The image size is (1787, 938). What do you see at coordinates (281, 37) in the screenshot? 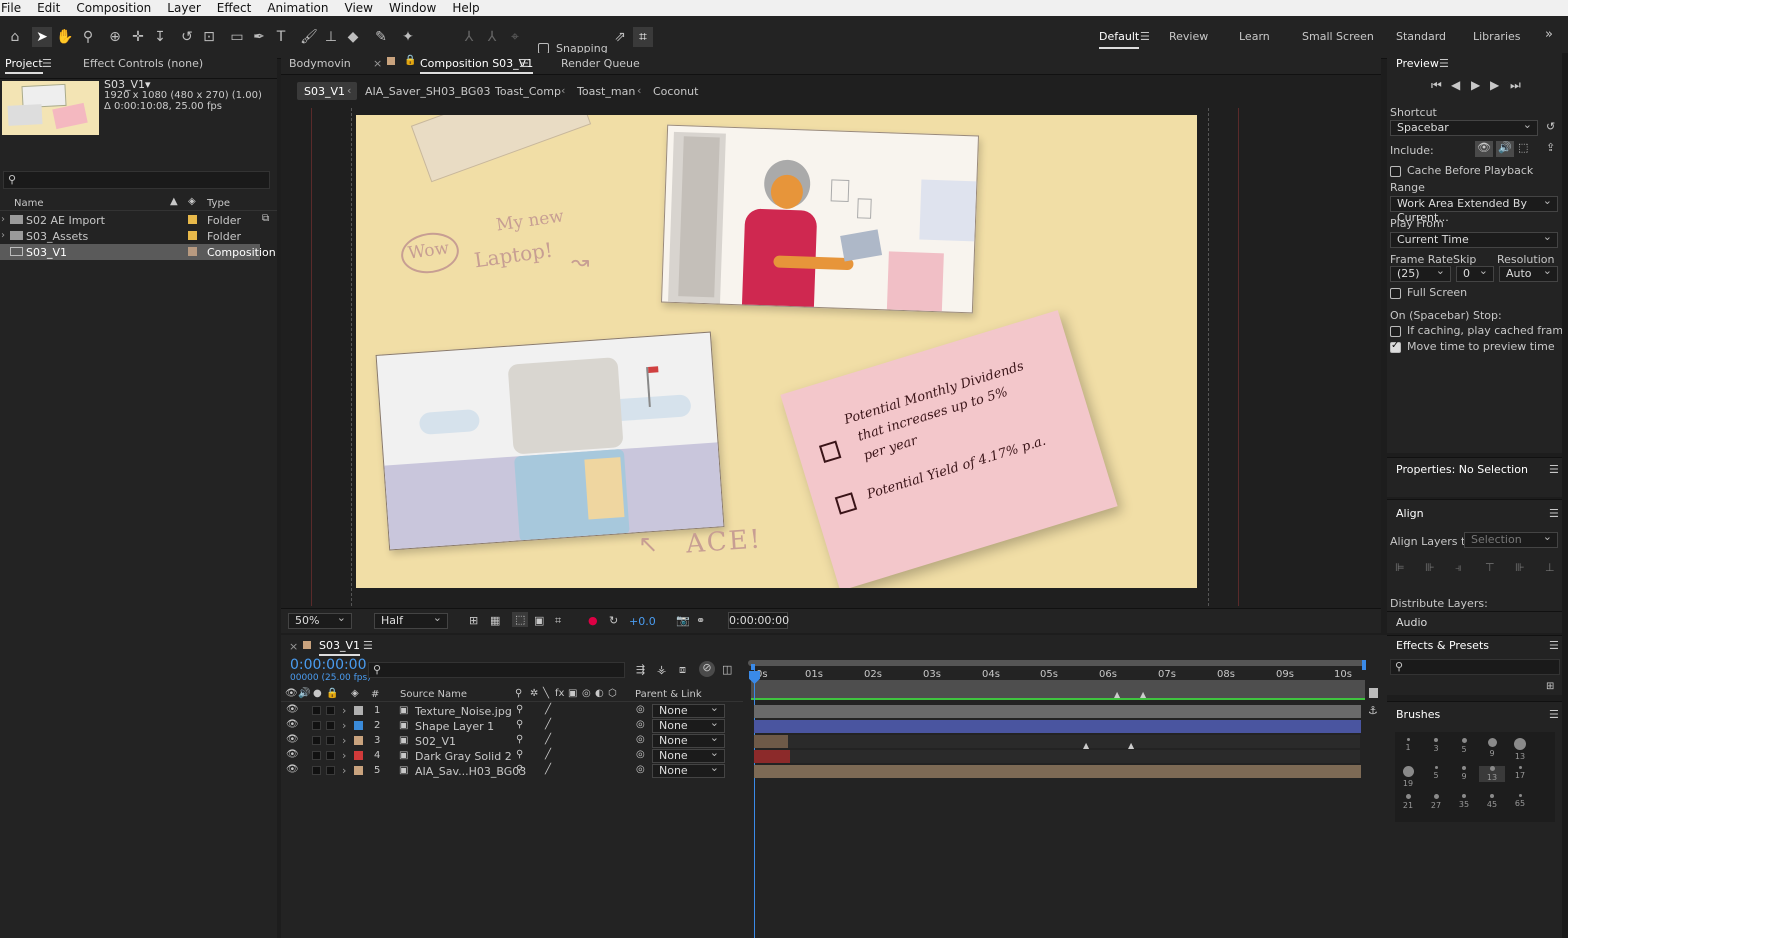
I see `type-tool-icon: T` at bounding box center [281, 37].